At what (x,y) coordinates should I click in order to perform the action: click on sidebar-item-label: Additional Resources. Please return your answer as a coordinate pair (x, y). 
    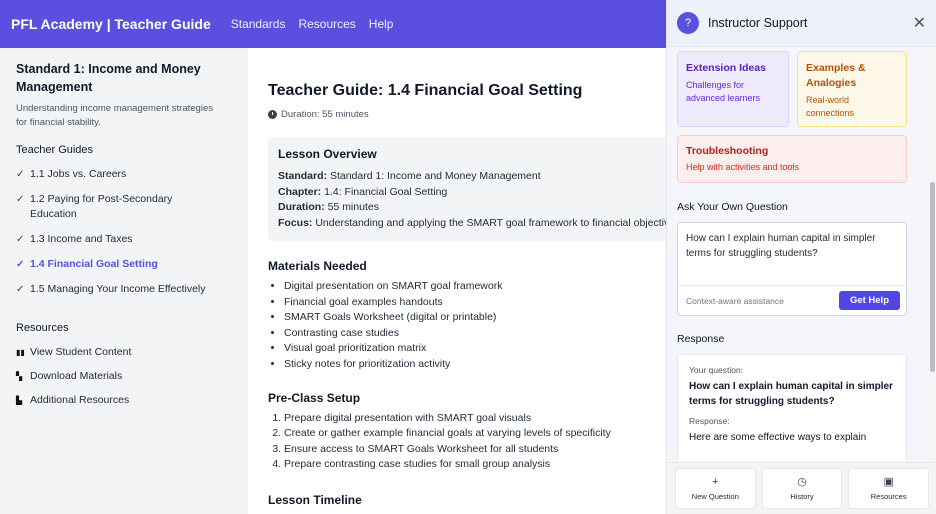
    Looking at the image, I should click on (80, 400).